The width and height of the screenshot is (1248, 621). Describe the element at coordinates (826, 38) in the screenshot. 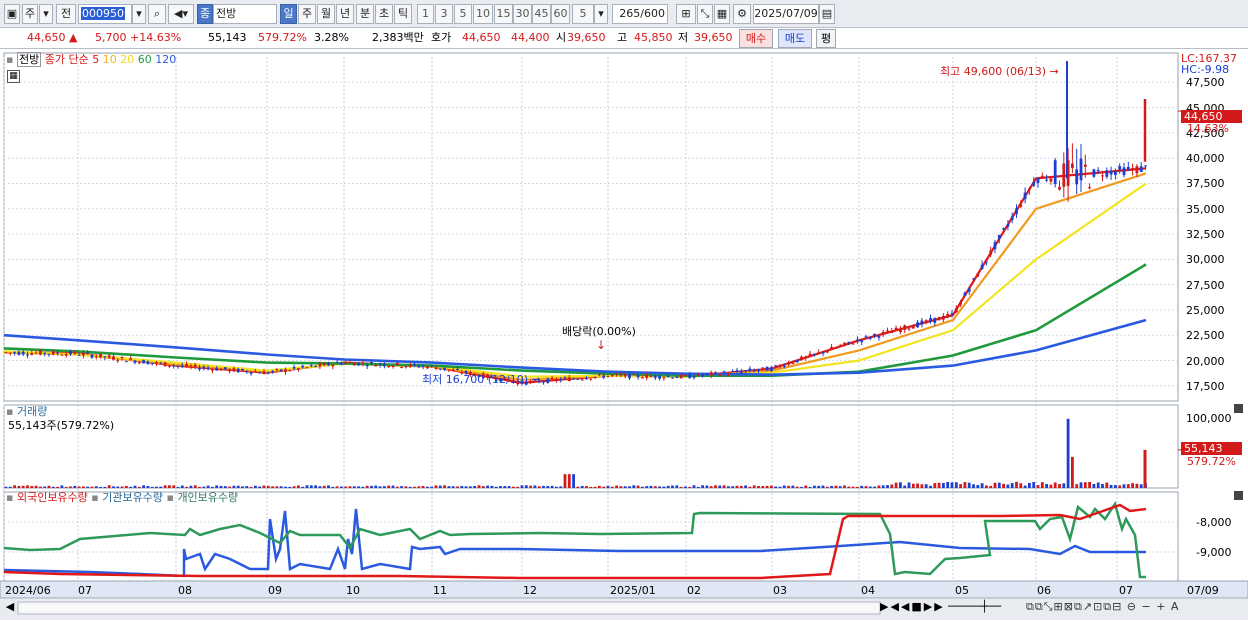

I see `average-button: 평` at that location.